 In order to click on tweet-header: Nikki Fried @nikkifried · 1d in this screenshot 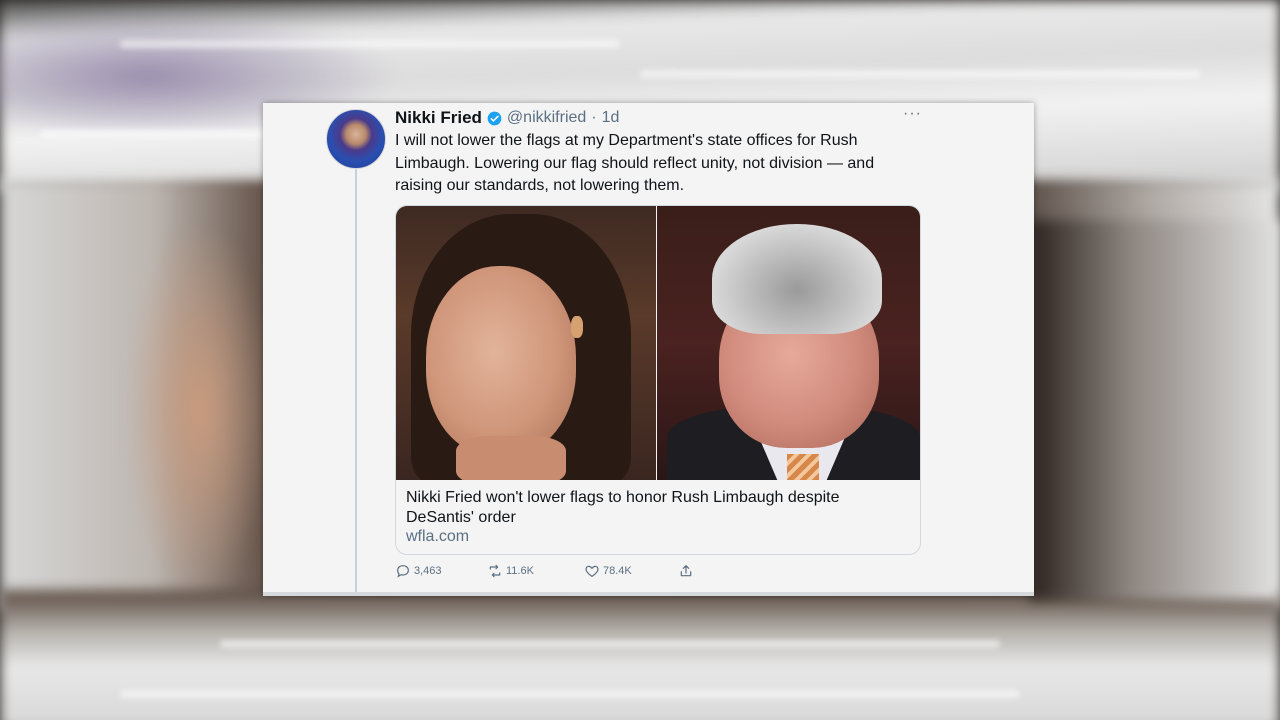, I will do `click(507, 118)`.